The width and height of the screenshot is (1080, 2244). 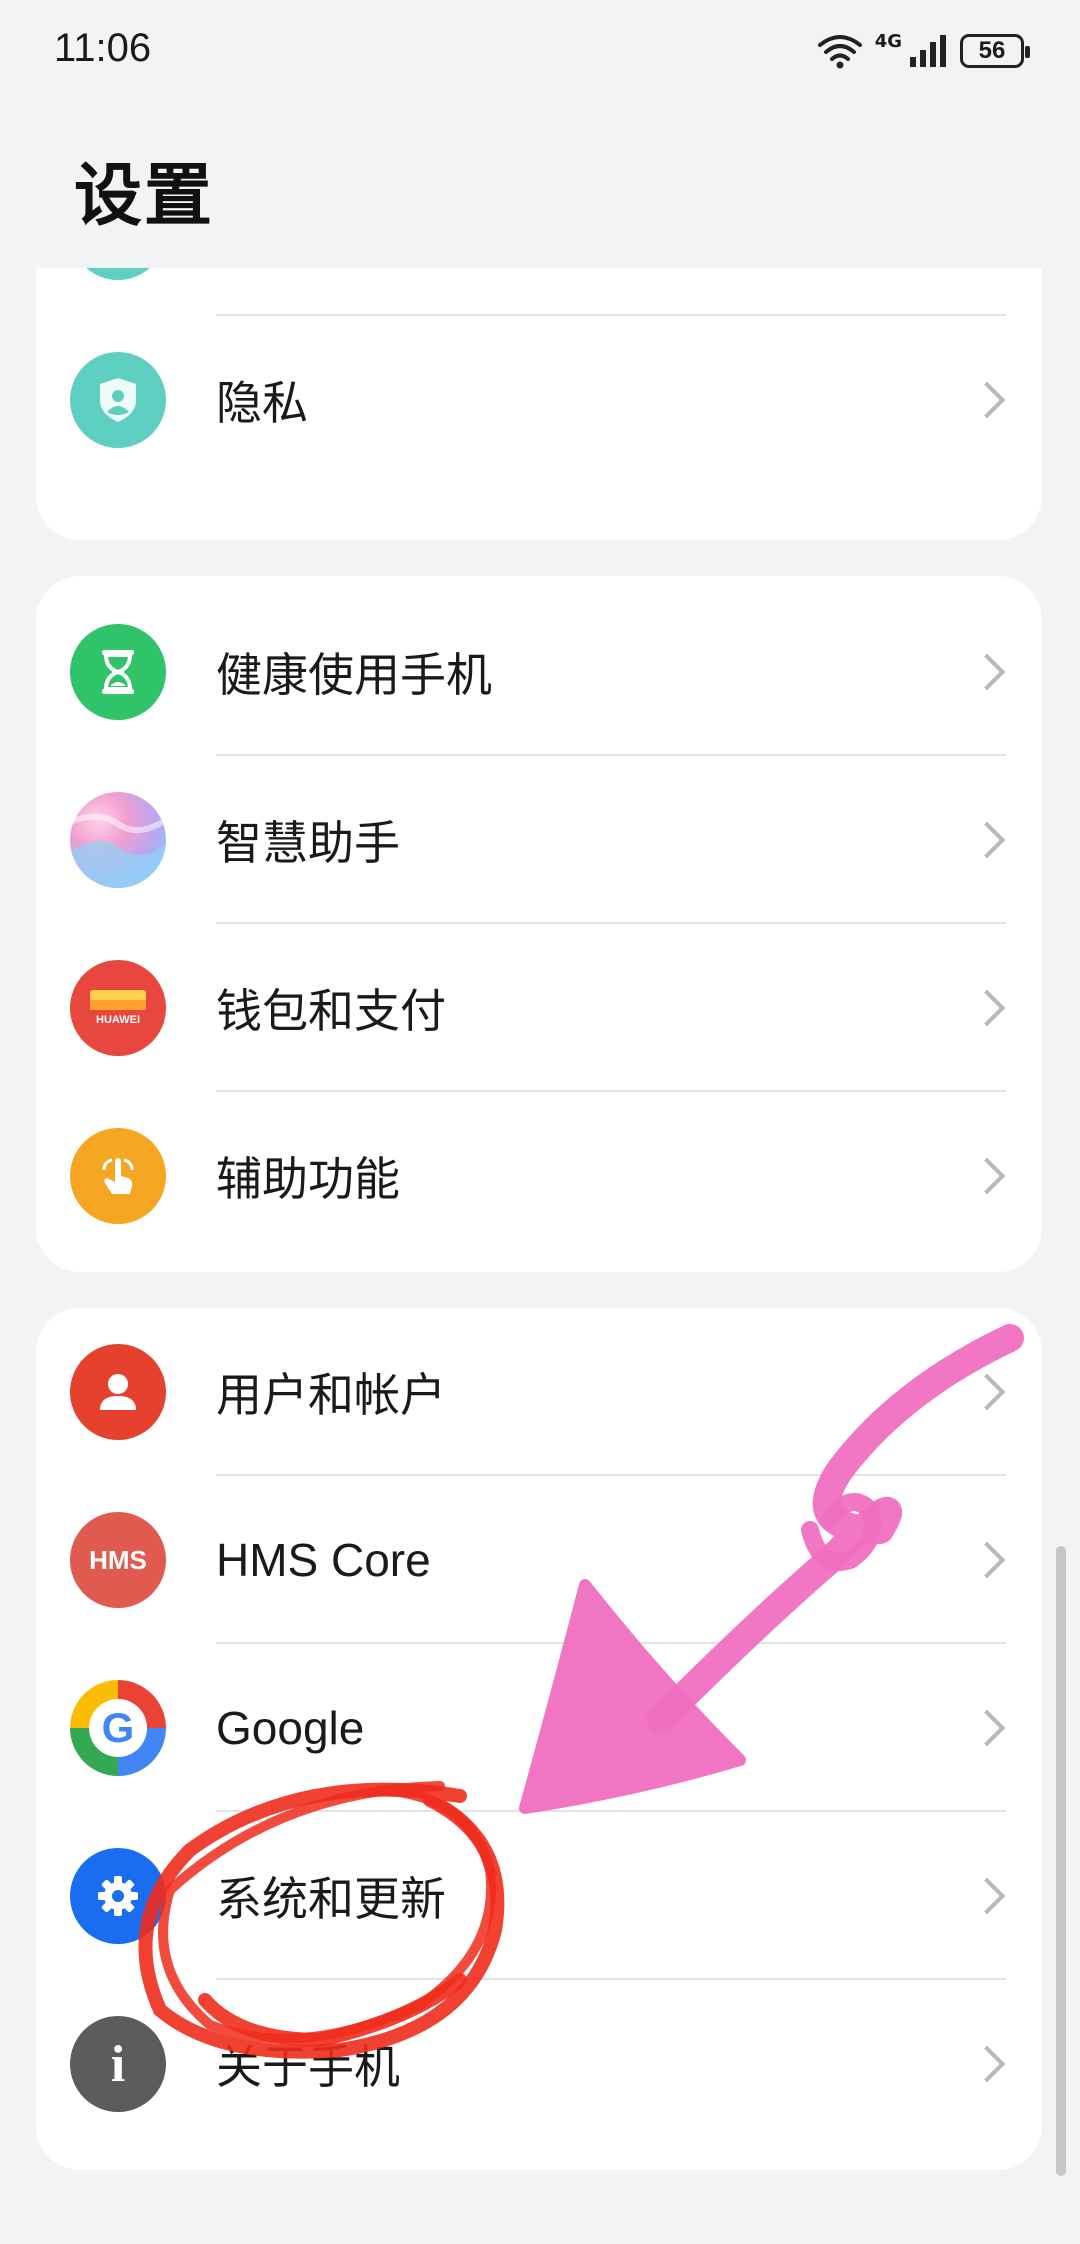 I want to click on settings-item-digital-balance: 健康使用手机, so click(x=539, y=672).